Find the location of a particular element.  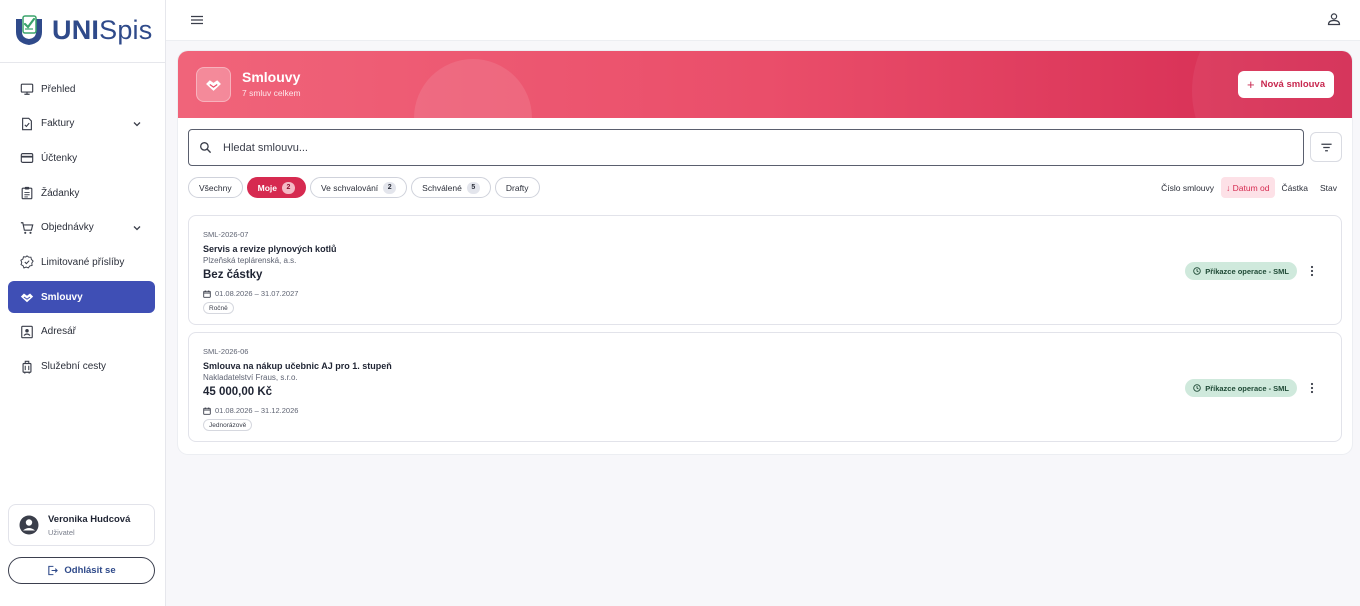

sort-stav: Stav is located at coordinates (1328, 187).